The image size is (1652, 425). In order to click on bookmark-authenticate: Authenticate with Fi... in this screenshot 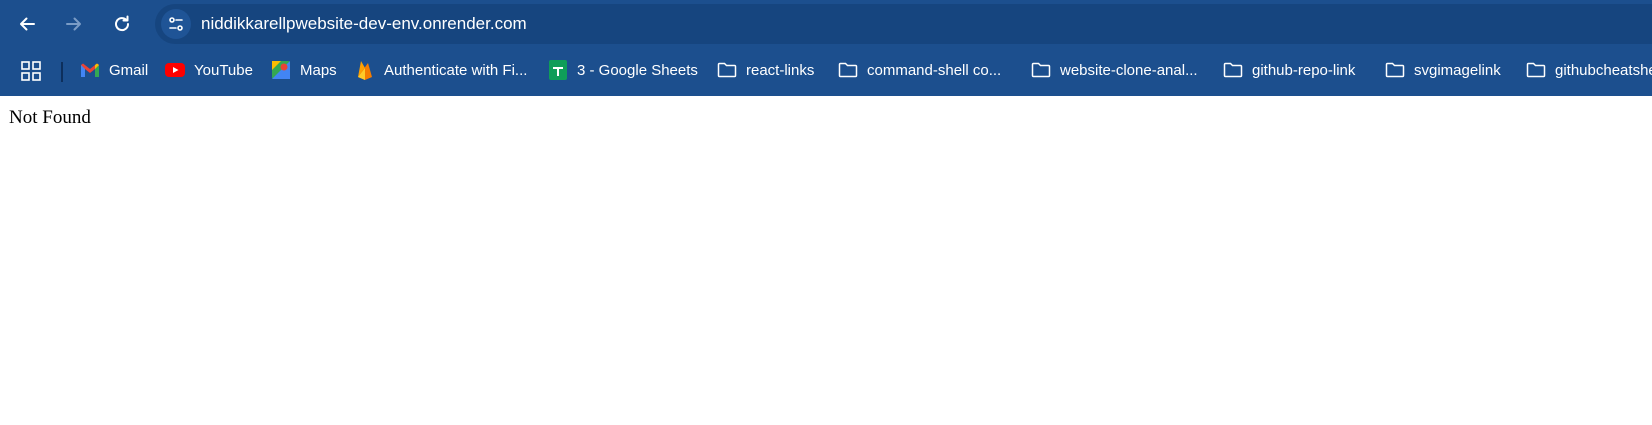, I will do `click(441, 70)`.